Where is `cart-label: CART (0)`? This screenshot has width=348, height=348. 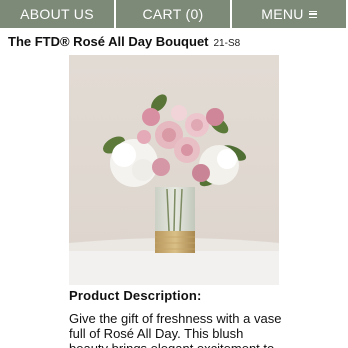 cart-label: CART (0) is located at coordinates (173, 14).